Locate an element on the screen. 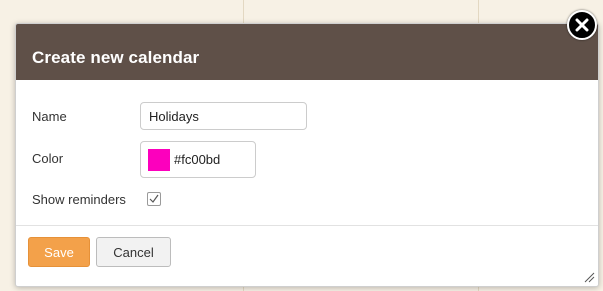 The width and height of the screenshot is (603, 291). close-button is located at coordinates (582, 25).